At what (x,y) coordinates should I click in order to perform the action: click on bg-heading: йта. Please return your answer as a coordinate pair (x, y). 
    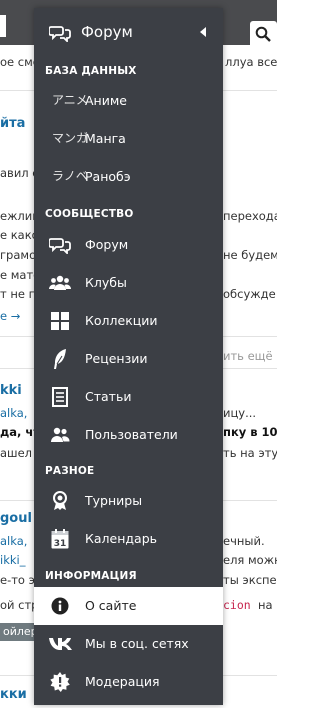
    Looking at the image, I should click on (13, 123).